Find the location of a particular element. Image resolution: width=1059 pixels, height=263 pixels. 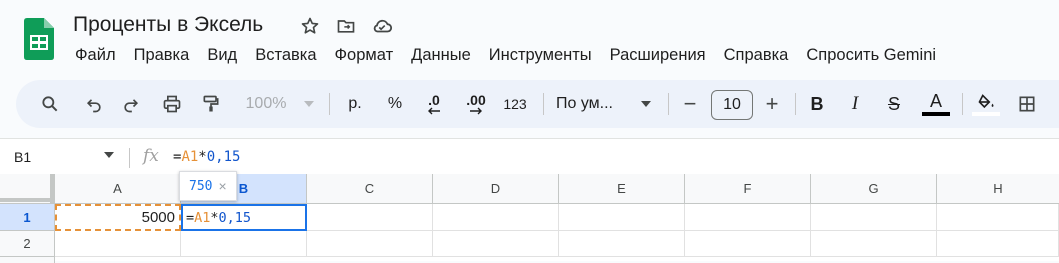

cell-c2 is located at coordinates (370, 244).